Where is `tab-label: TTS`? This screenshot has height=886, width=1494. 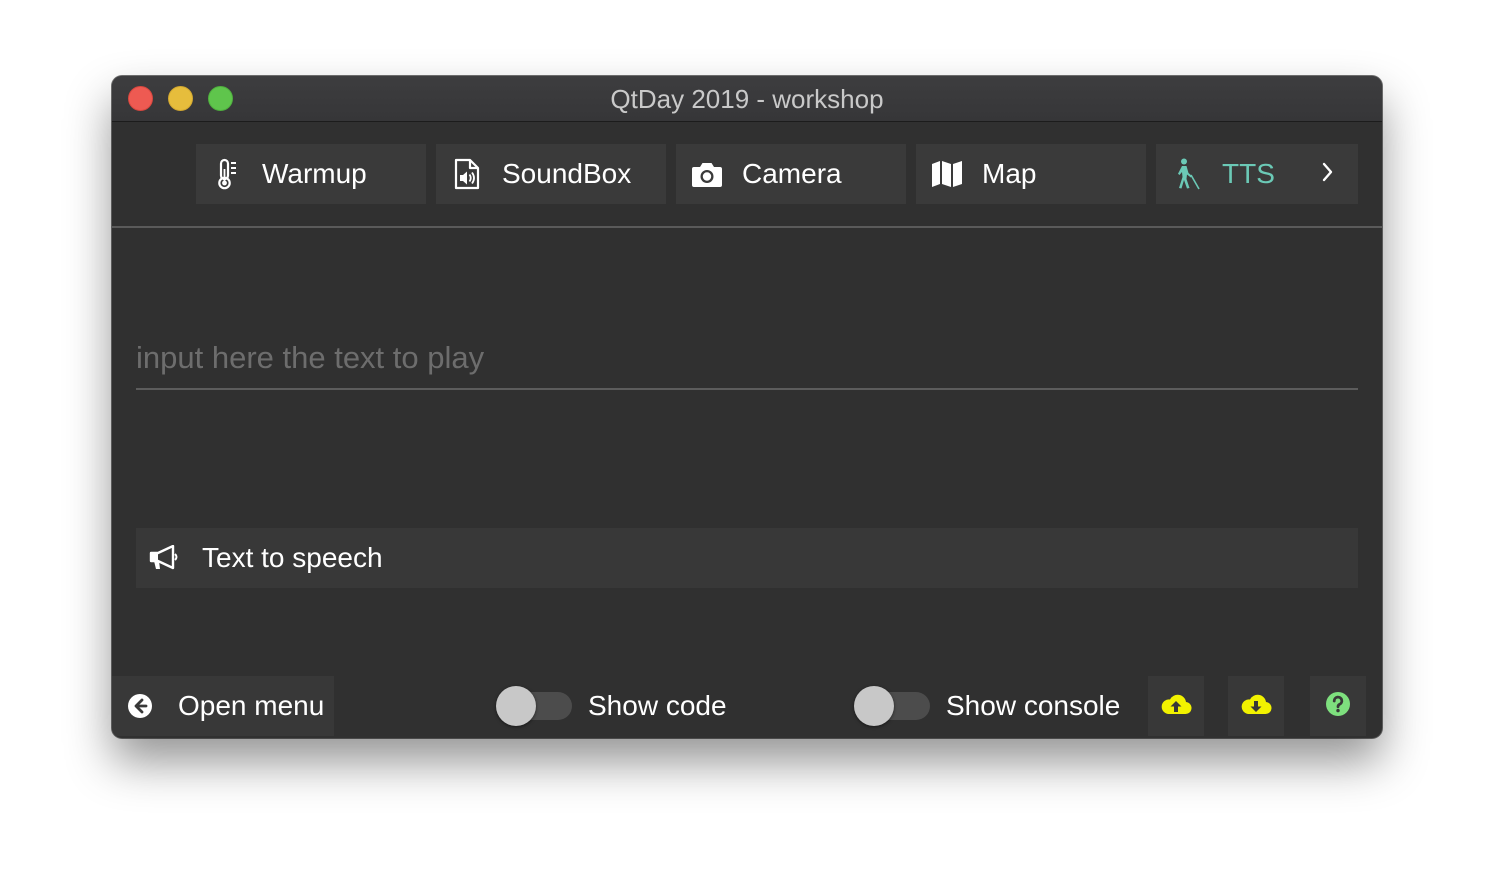
tab-label: TTS is located at coordinates (1248, 173).